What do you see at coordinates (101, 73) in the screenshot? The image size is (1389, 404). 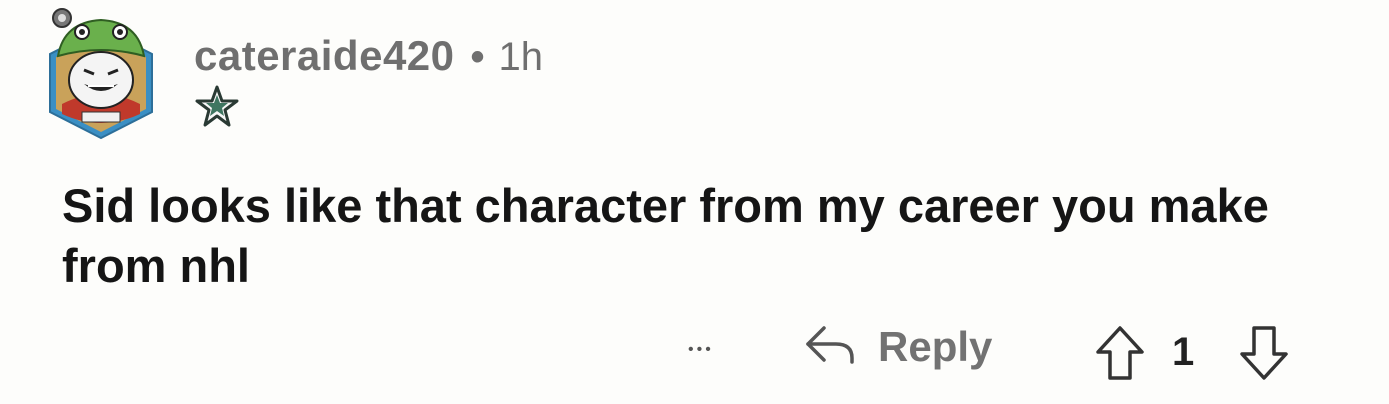 I see `user-avatar` at bounding box center [101, 73].